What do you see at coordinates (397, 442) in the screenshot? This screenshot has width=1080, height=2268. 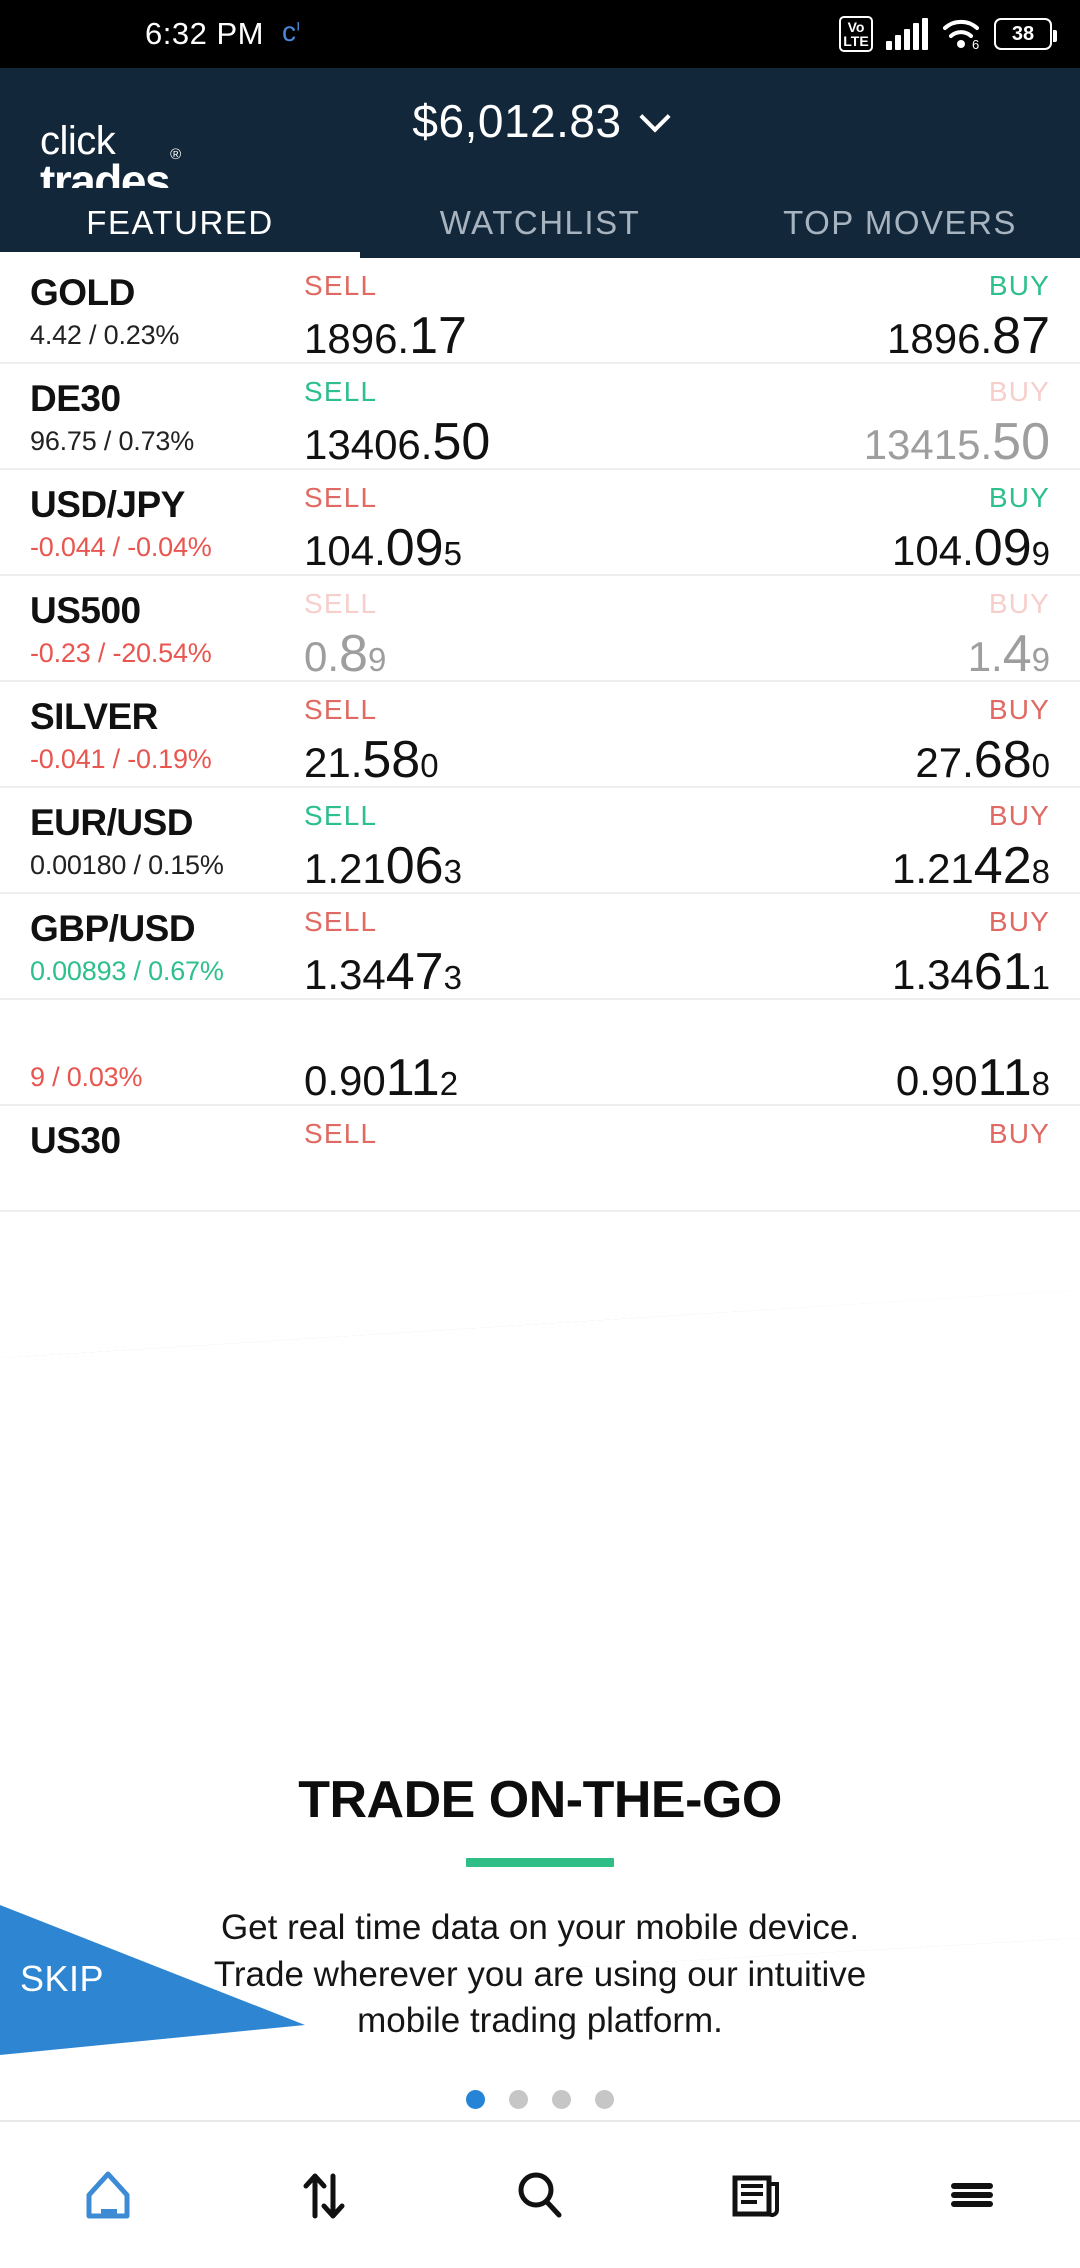 I see `quote-sell-price: 13406.50` at bounding box center [397, 442].